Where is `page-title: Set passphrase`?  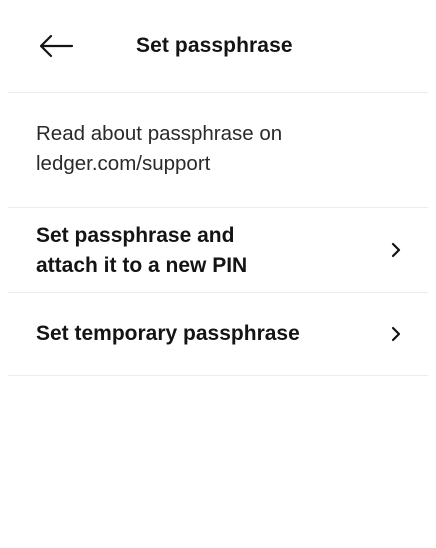
page-title: Set passphrase is located at coordinates (214, 45).